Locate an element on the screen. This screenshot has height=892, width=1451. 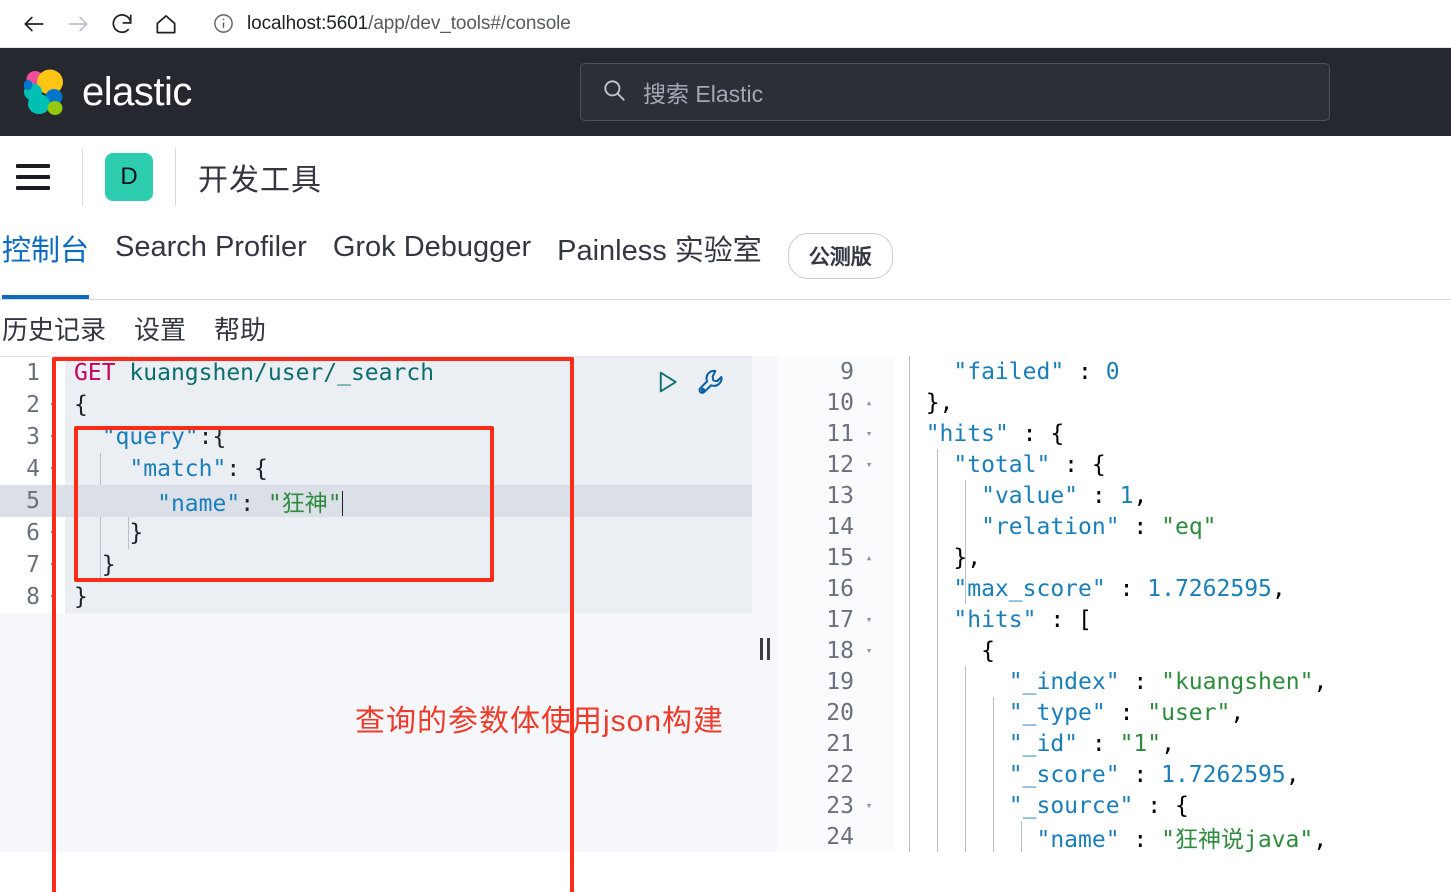
line-number: 23 is located at coordinates (840, 805).